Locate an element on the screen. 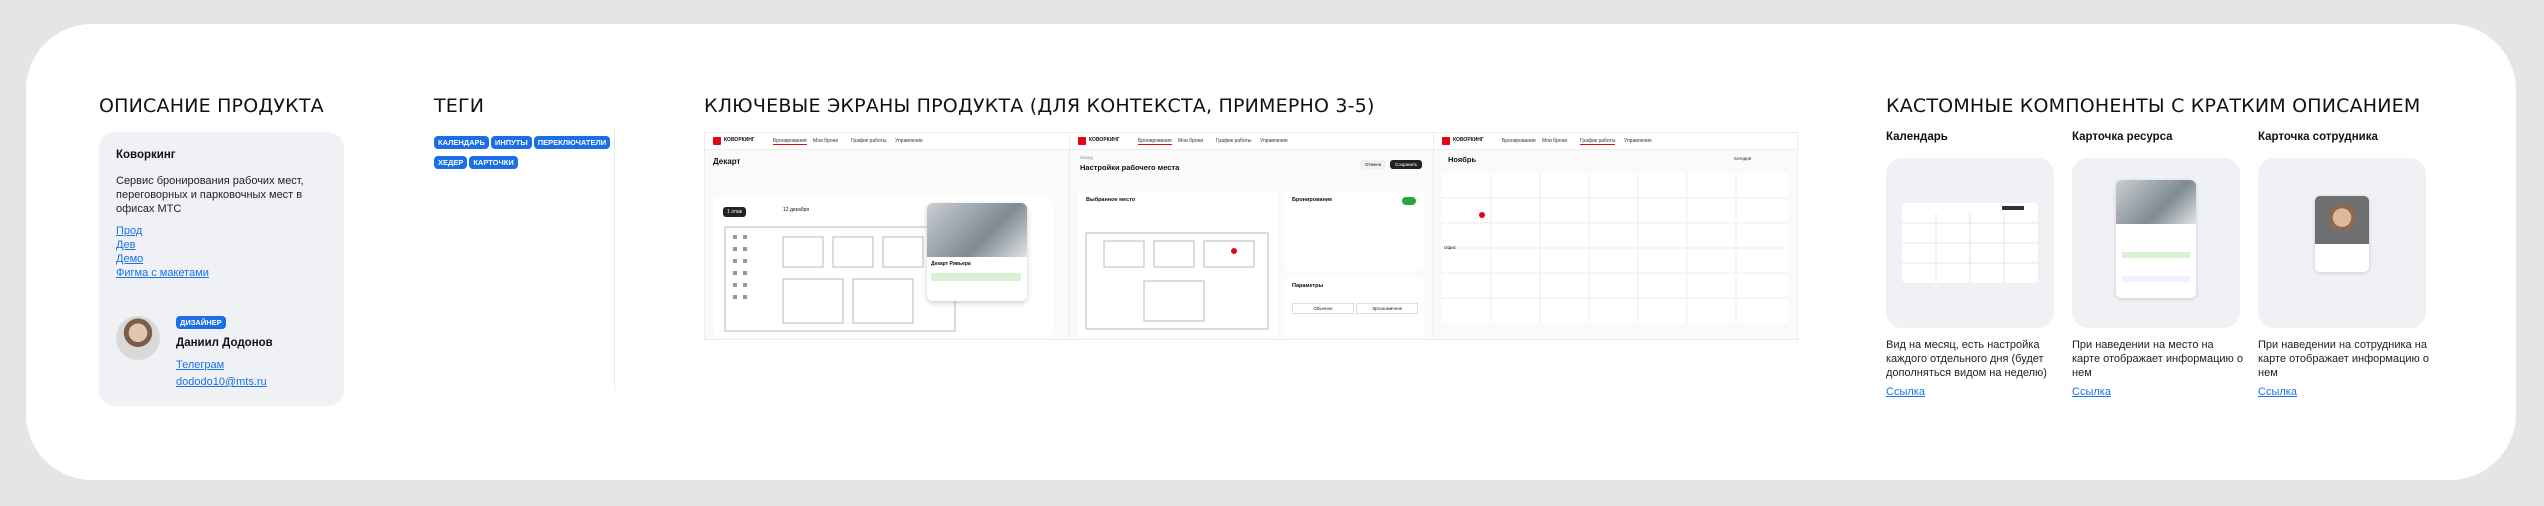 This screenshot has width=2544, height=506. mini-employee-card is located at coordinates (2342, 234).